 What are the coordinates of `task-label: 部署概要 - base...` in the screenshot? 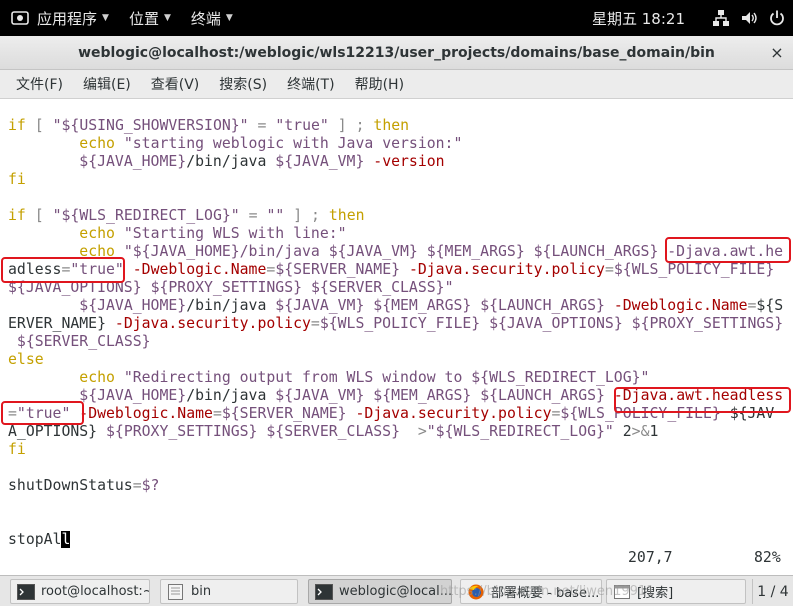 It's located at (545, 593).